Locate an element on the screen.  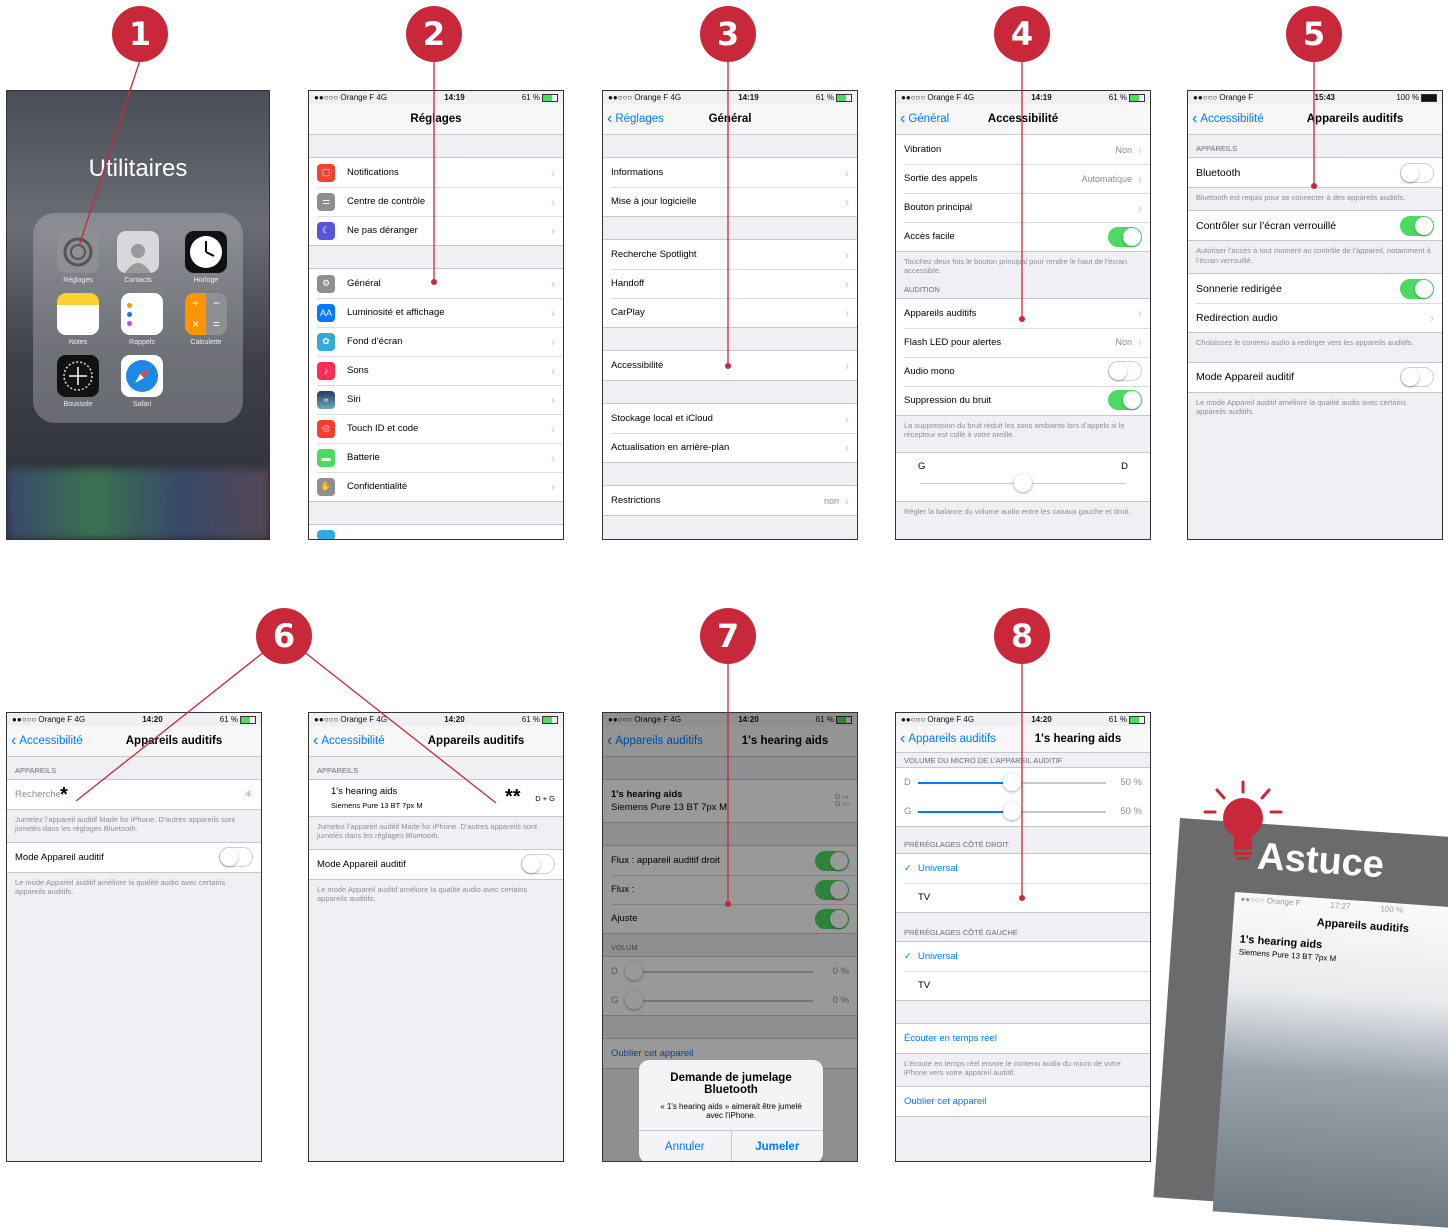
settings-item-wallpaper: ✿ Fond d’écran › is located at coordinates (436, 341).